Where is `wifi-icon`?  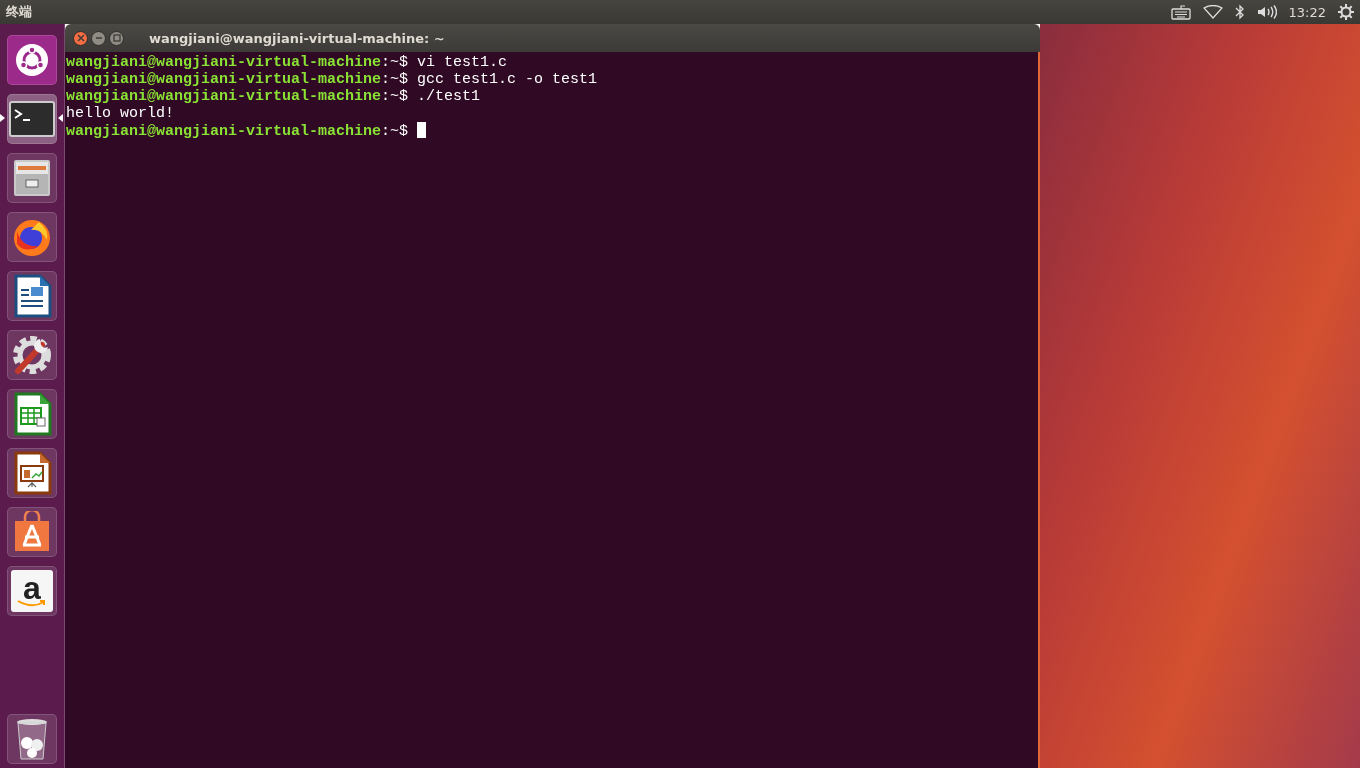 wifi-icon is located at coordinates (1212, 12).